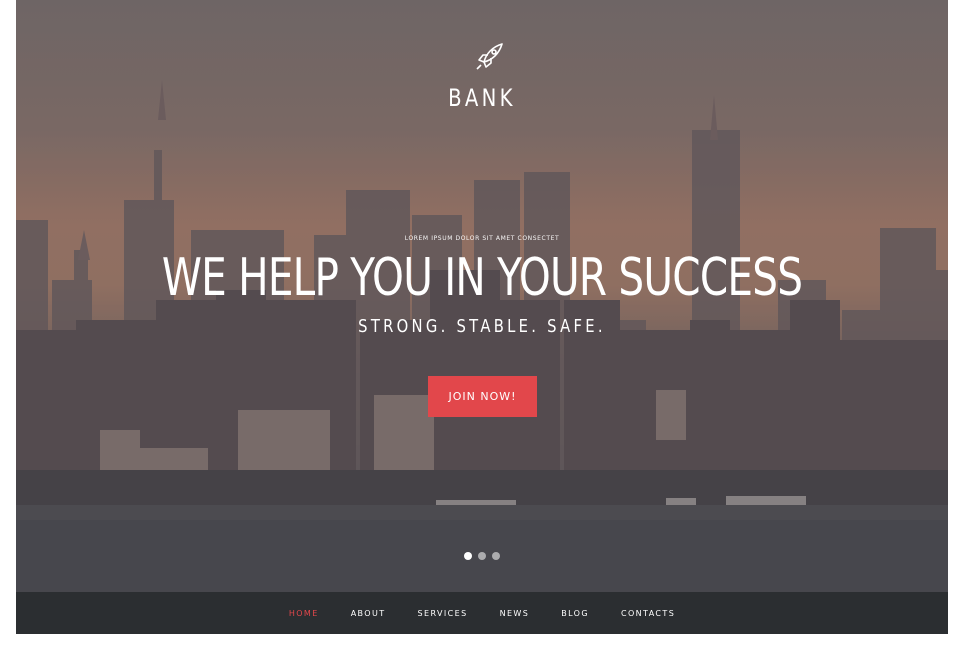 The image size is (965, 649). I want to click on main-navigation: HOME ABOUT SERVICES NEWS BLOG CONTACTS, so click(482, 613).